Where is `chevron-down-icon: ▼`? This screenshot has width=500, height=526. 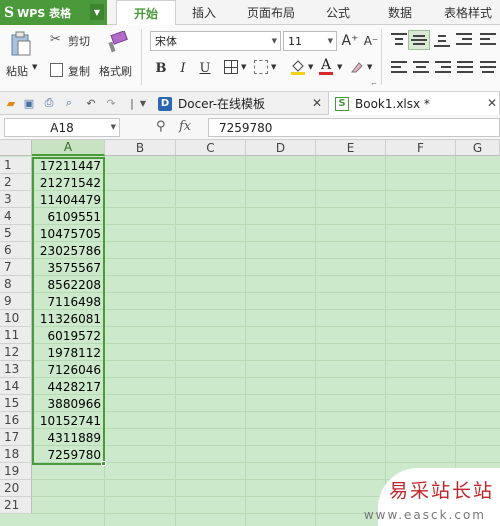 chevron-down-icon: ▼ is located at coordinates (113, 127).